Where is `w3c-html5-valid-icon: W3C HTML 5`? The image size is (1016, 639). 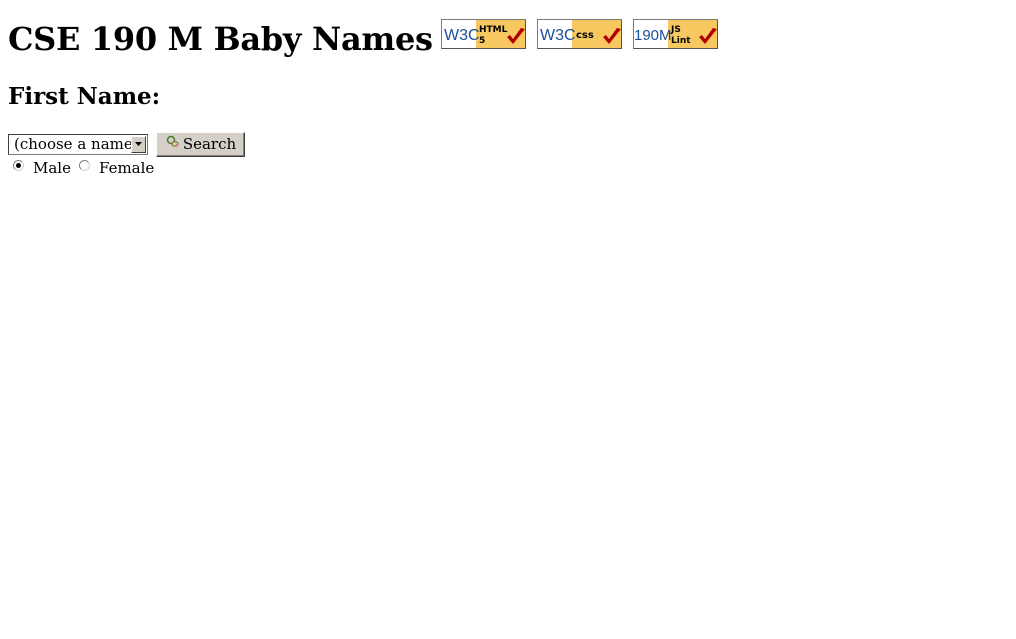
w3c-html5-valid-icon: W3C HTML 5 is located at coordinates (483, 35).